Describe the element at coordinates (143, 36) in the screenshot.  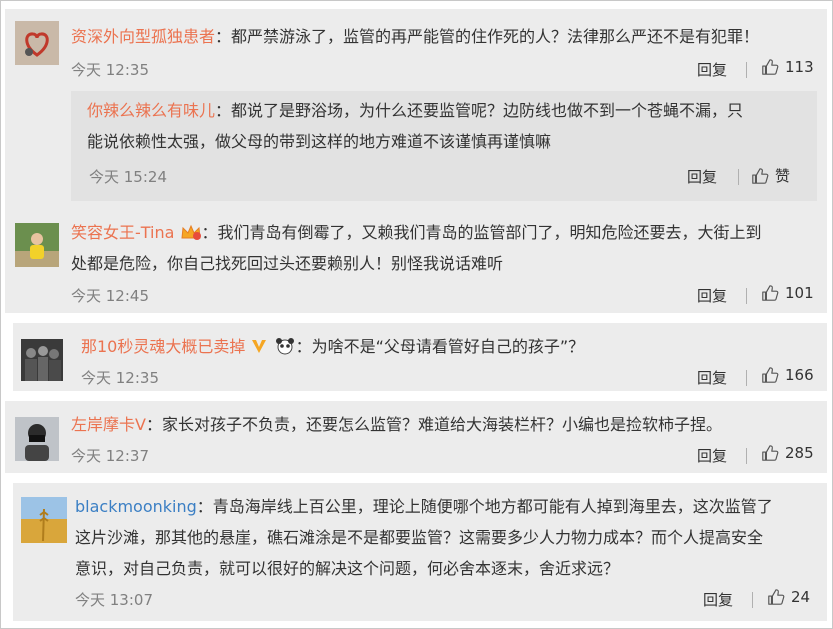
I see `comment-username: 资深外向型孤独患者` at that location.